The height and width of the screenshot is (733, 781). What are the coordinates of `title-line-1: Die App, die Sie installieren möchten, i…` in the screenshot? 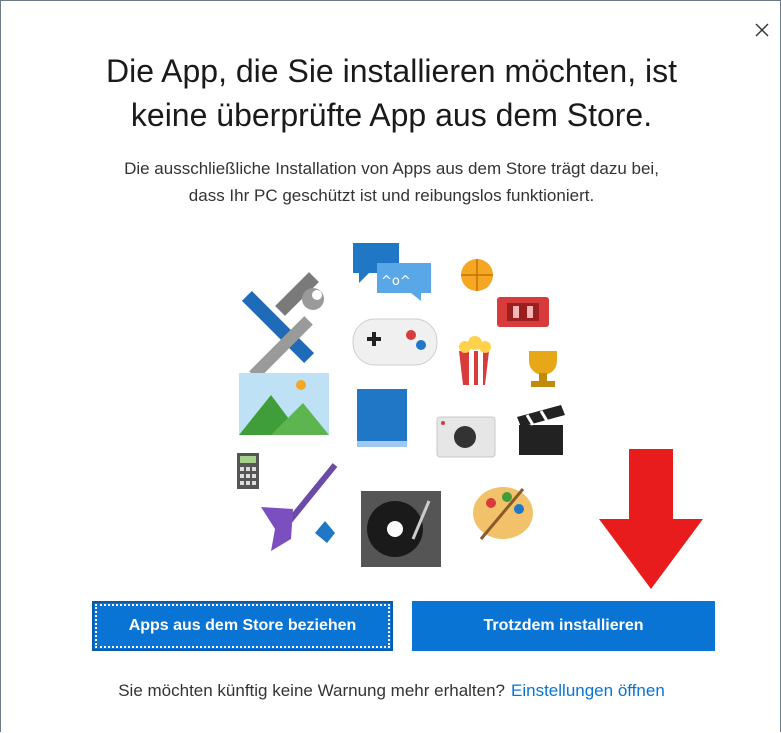 It's located at (391, 71).